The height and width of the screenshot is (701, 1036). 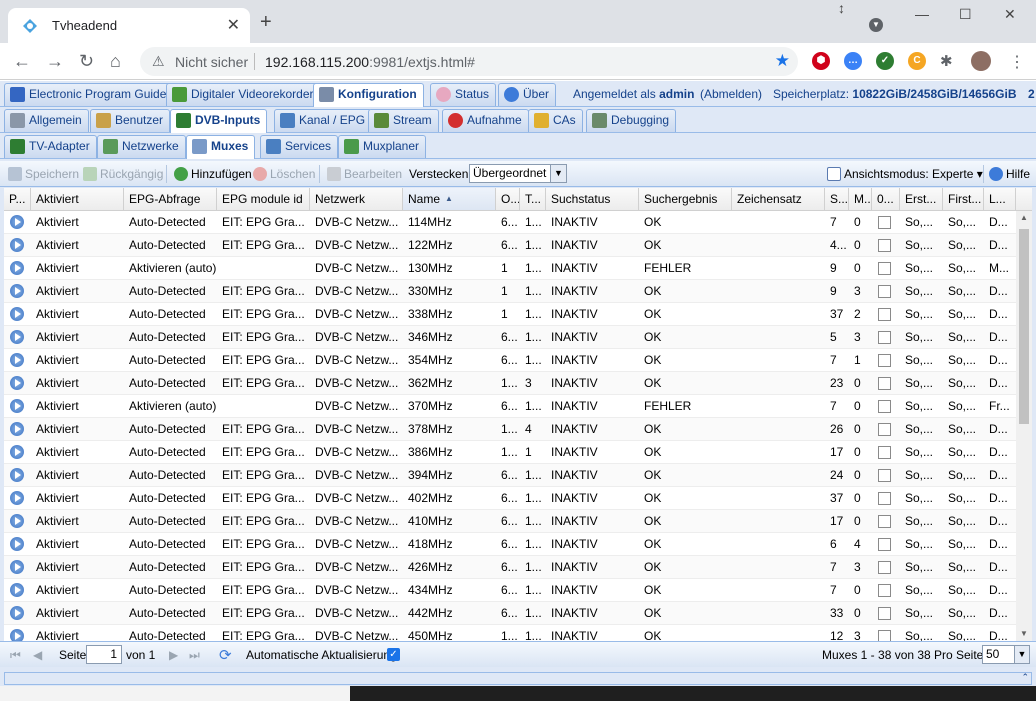 I want to click on scroll-down-icon: ▼, so click(x=1024, y=633).